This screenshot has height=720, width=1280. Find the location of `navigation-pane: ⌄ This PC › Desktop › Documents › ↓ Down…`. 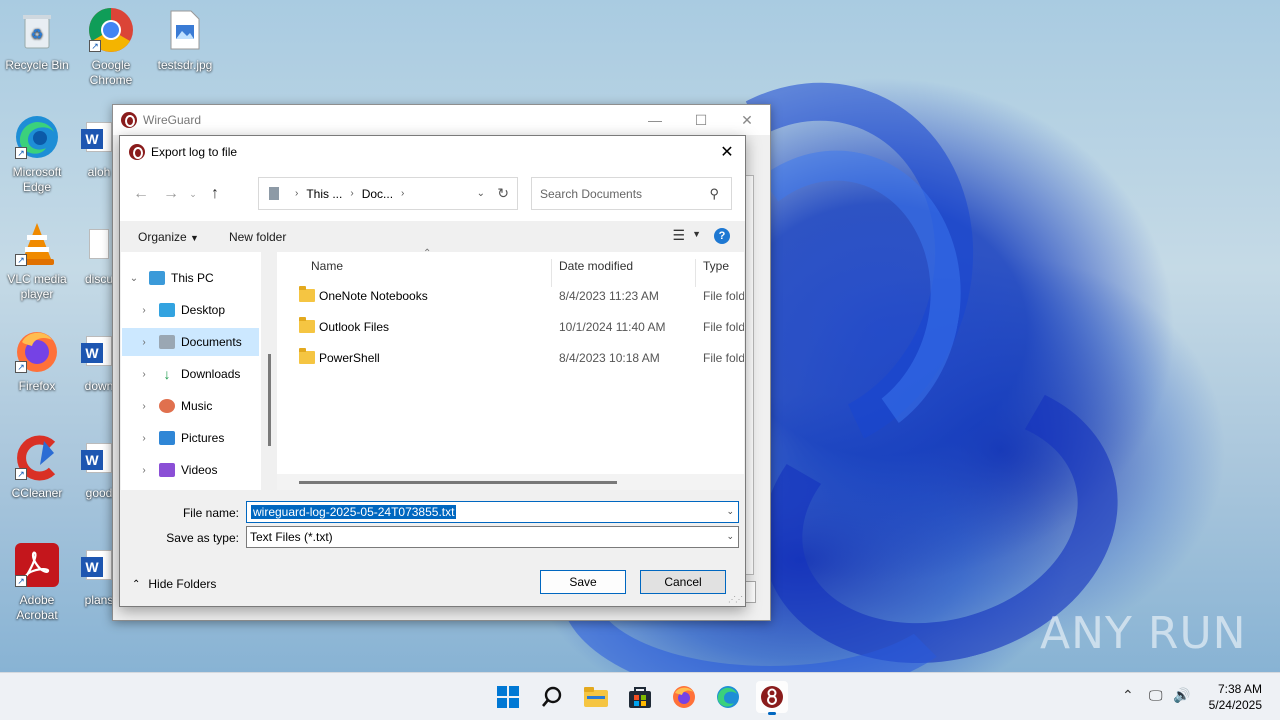

navigation-pane: ⌄ This PC › Desktop › Documents › ↓ Down… is located at coordinates (191, 371).